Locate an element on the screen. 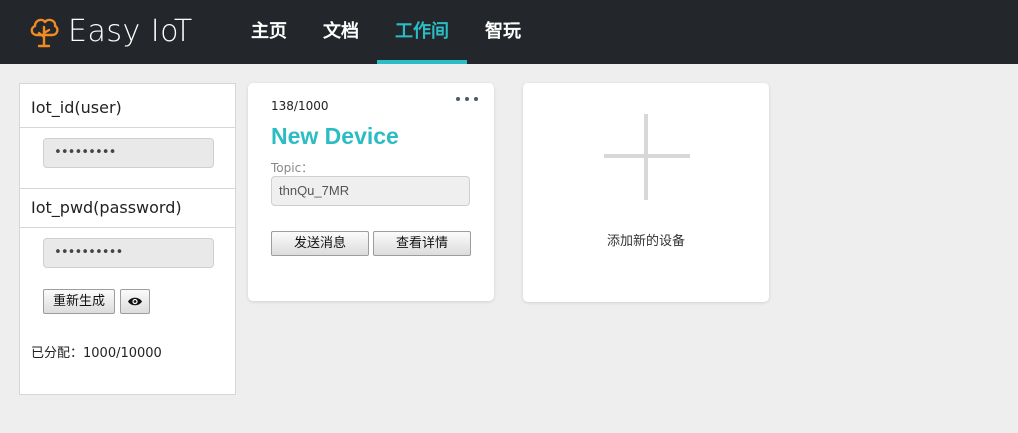 Image resolution: width=1018 pixels, height=433 pixels. add-device-label: 添加新的设备 is located at coordinates (645, 241).